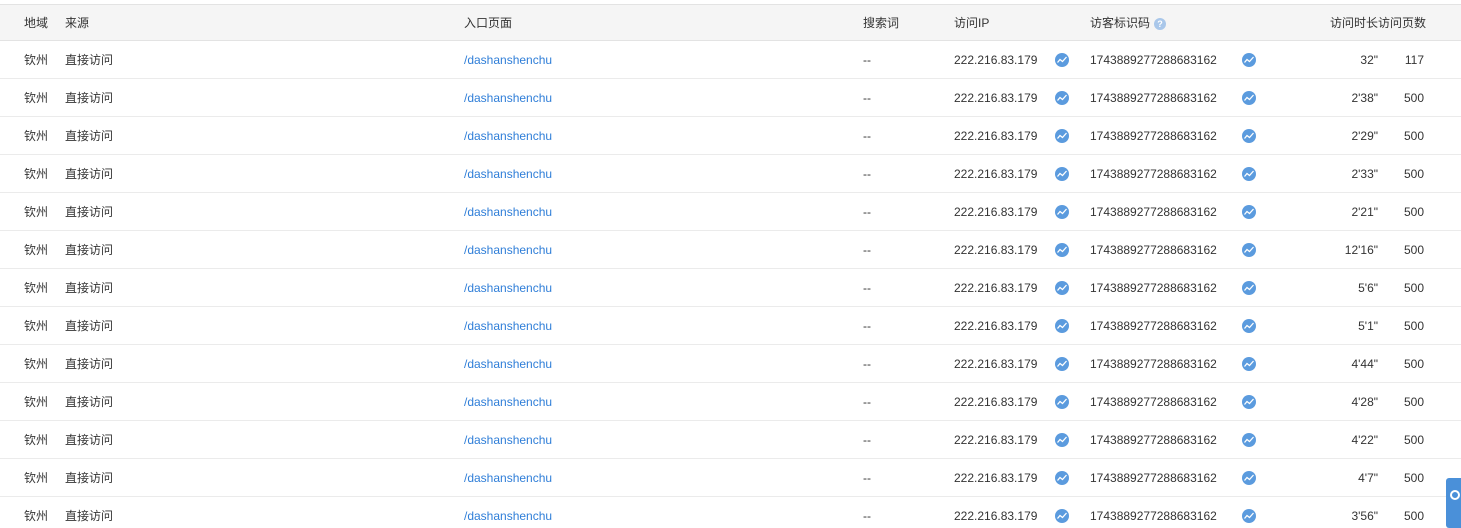 This screenshot has height=528, width=1461. What do you see at coordinates (1330, 363) in the screenshot?
I see `cell-duration: 4'44"` at bounding box center [1330, 363].